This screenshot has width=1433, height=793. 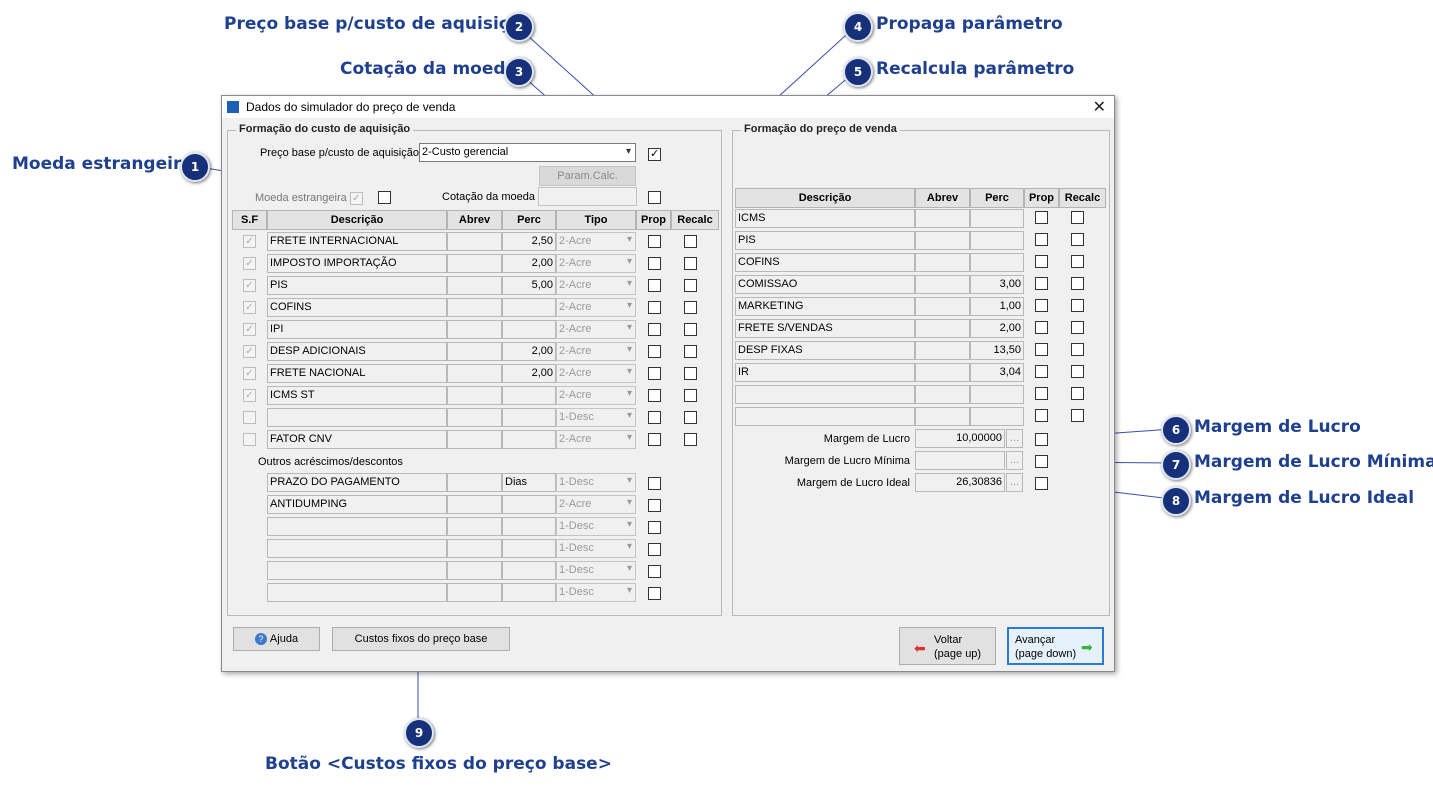 I want to click on row-tipo-select: 1-Desc ▾, so click(x=596, y=417).